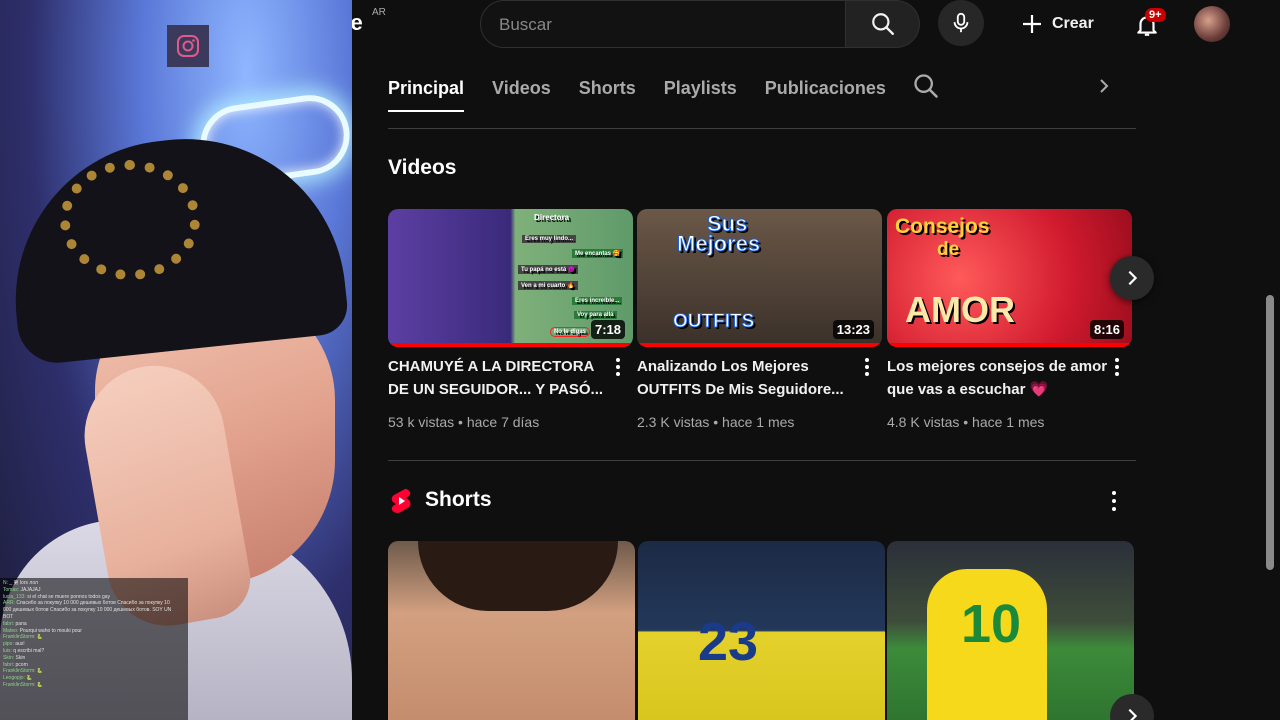 The width and height of the screenshot is (1280, 720). What do you see at coordinates (825, 88) in the screenshot?
I see `tab-publicaciones: Publicaciones` at bounding box center [825, 88].